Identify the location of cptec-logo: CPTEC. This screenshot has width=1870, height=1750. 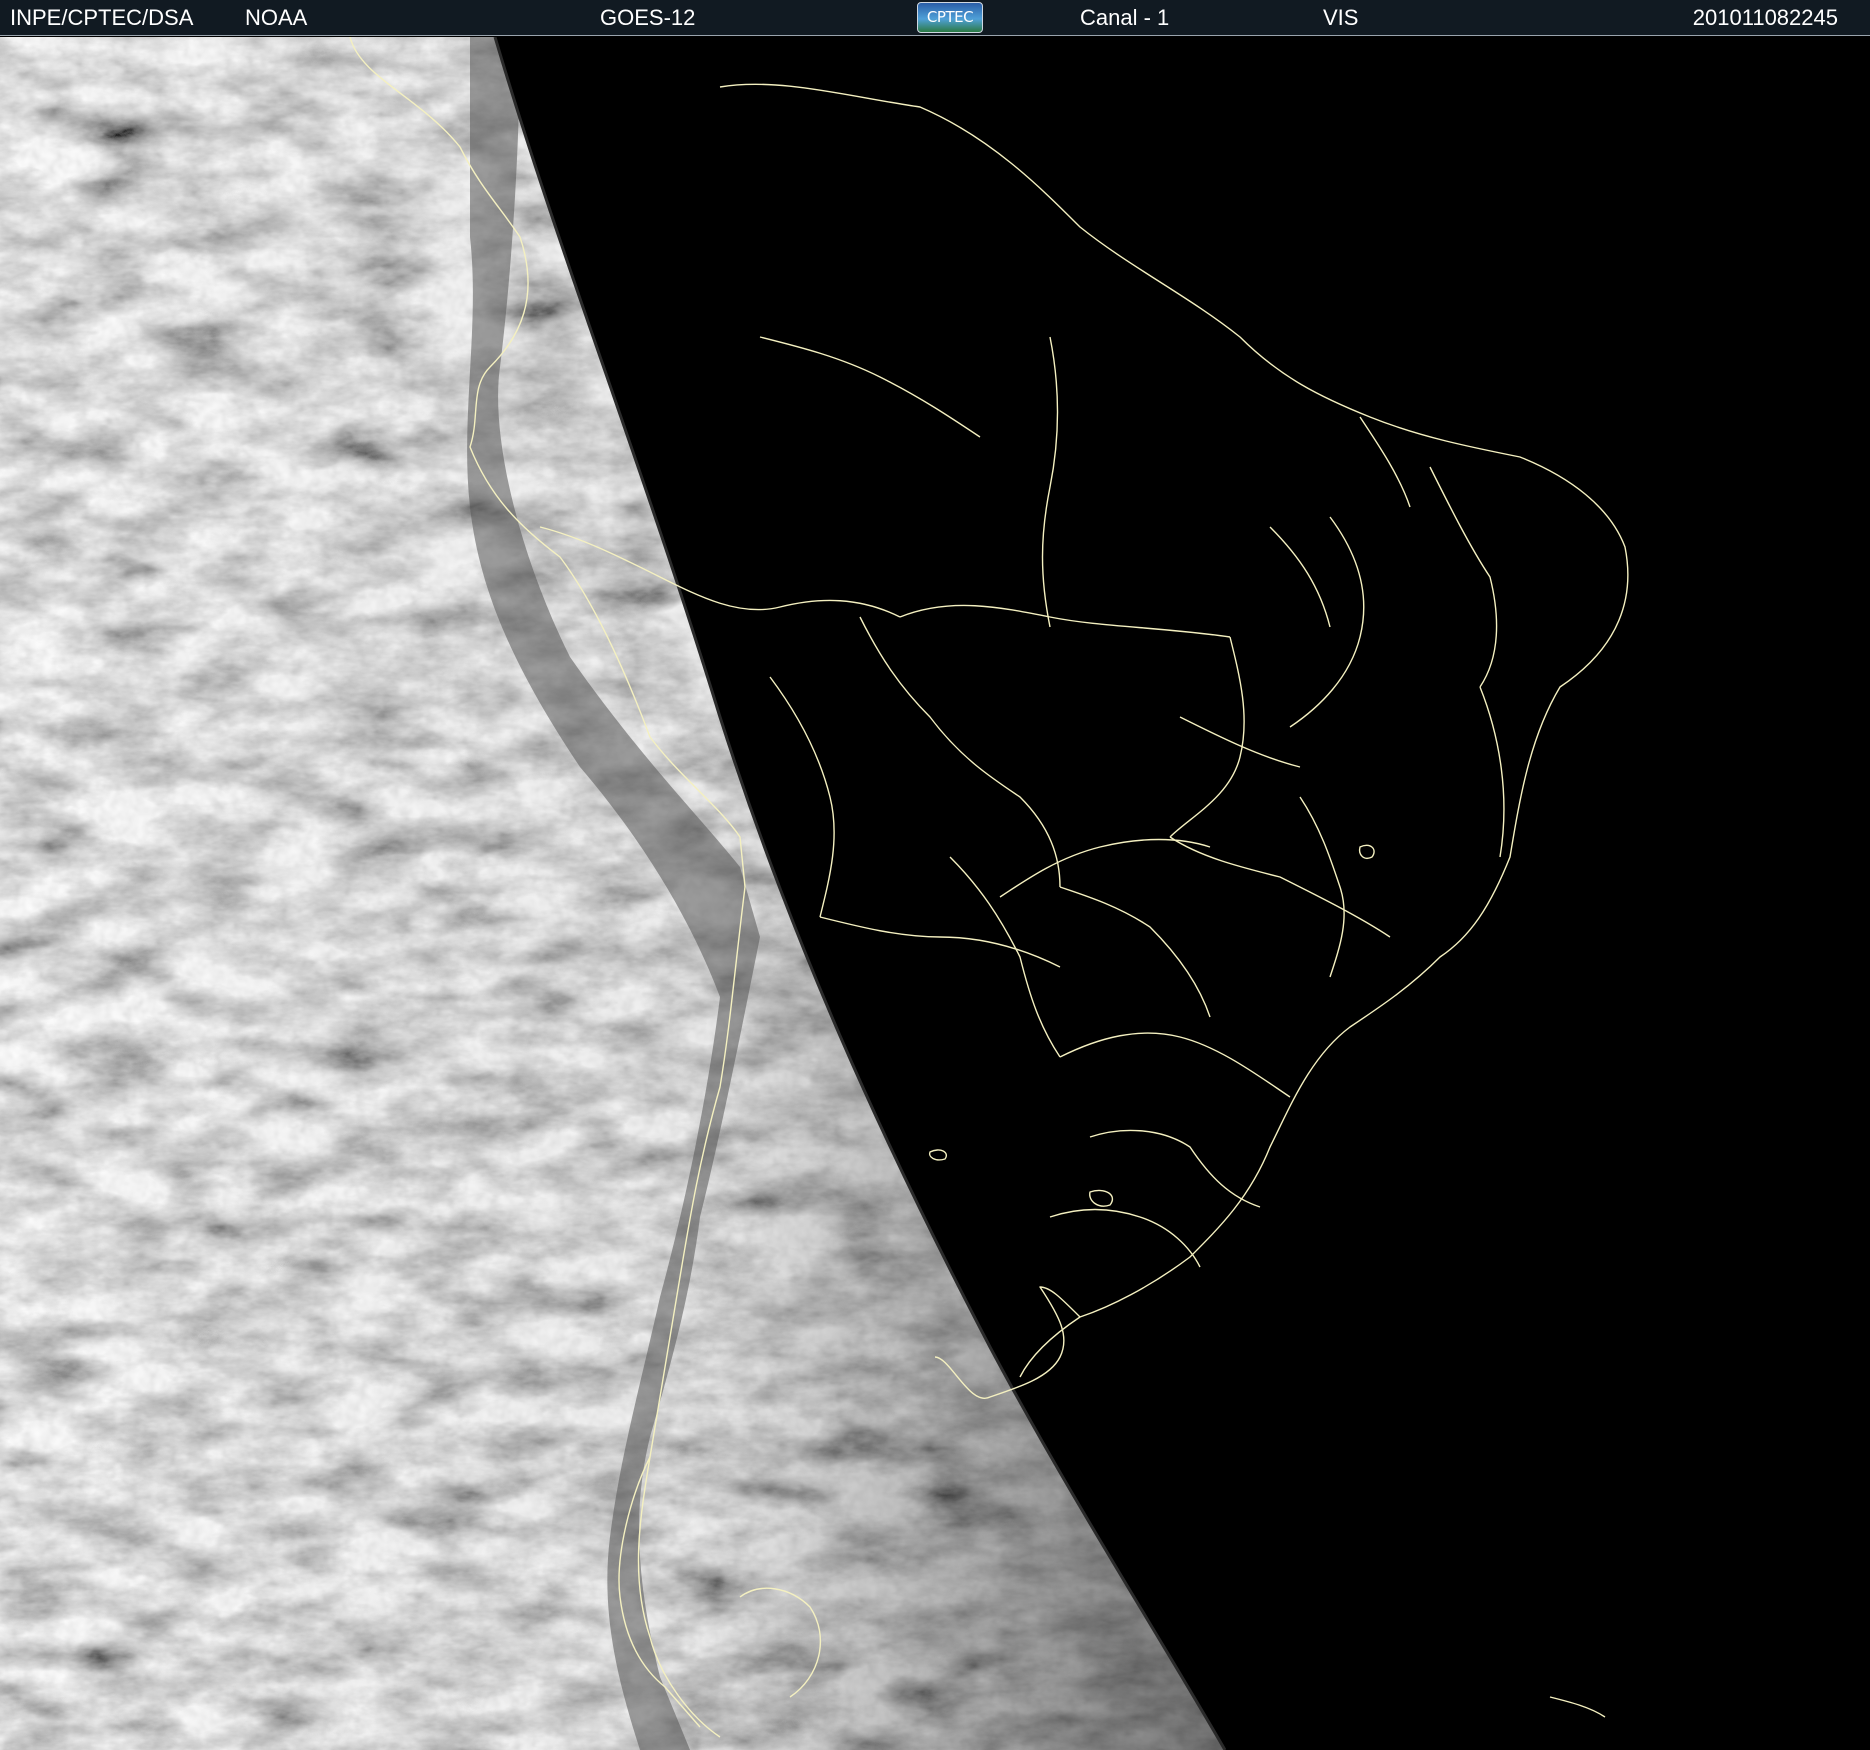
(950, 17).